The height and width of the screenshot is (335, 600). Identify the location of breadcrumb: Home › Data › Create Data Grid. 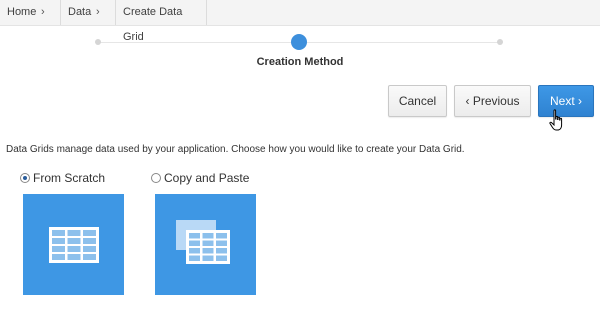
(300, 21).